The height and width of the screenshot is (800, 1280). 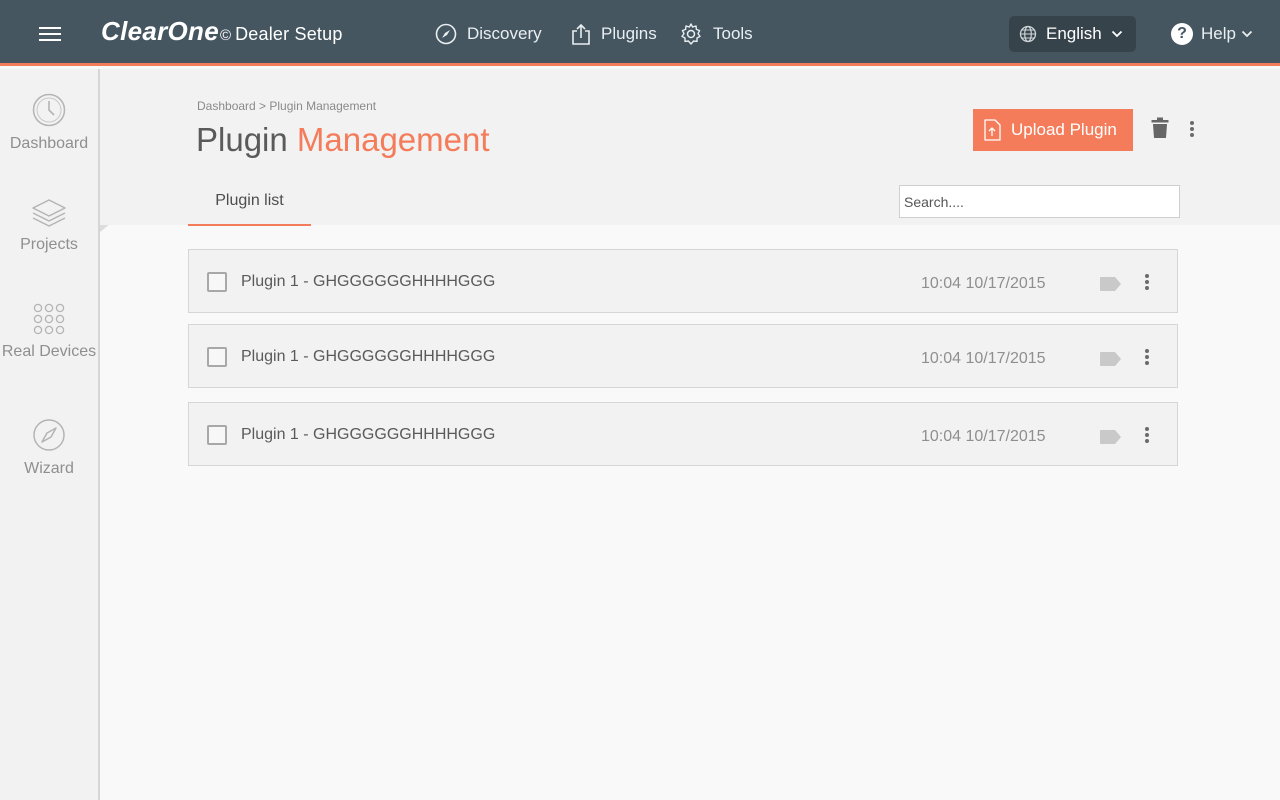 I want to click on copyright-symbol: ©, so click(x=226, y=35).